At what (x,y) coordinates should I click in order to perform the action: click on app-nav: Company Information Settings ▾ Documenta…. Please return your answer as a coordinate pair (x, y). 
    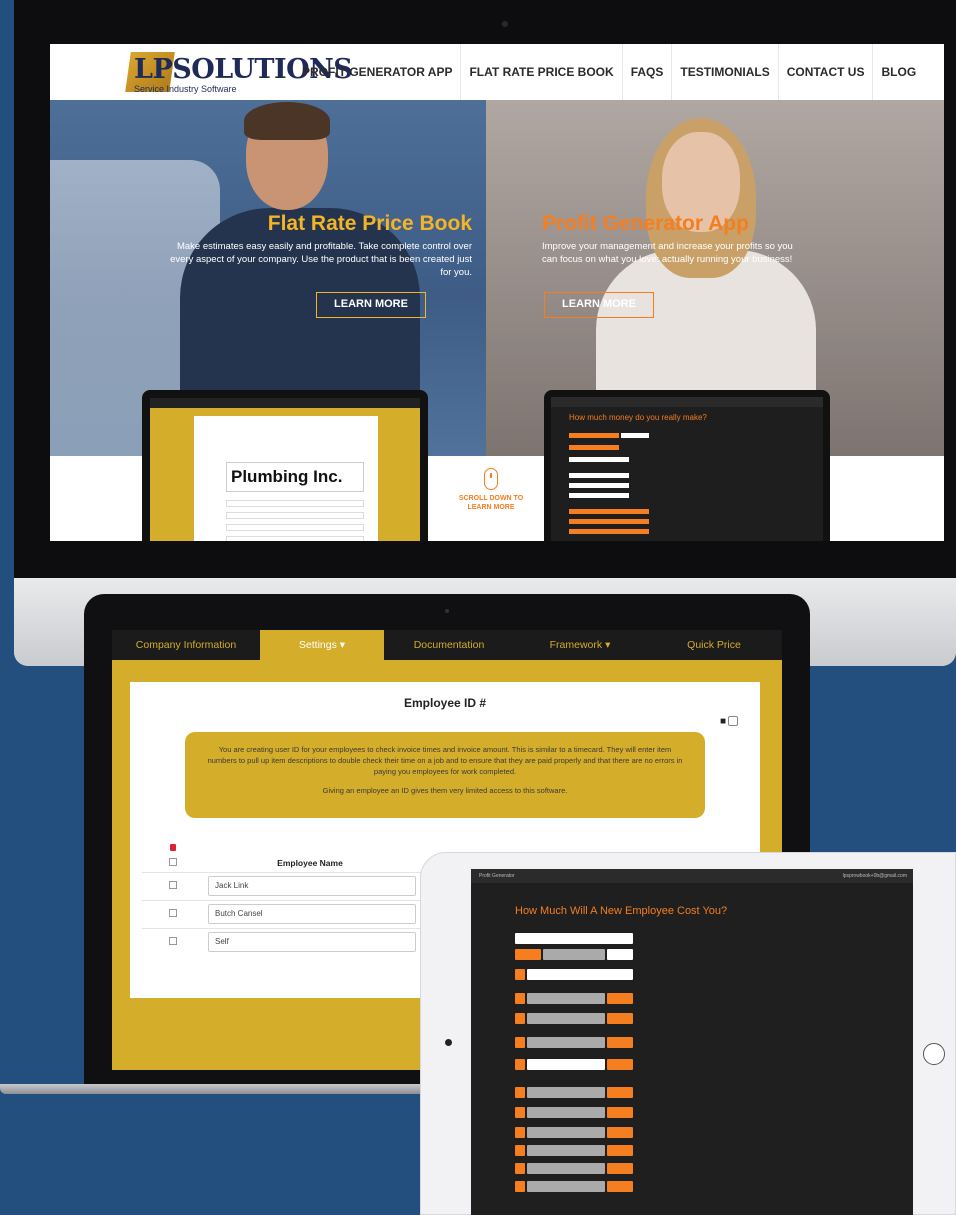
    Looking at the image, I should click on (447, 645).